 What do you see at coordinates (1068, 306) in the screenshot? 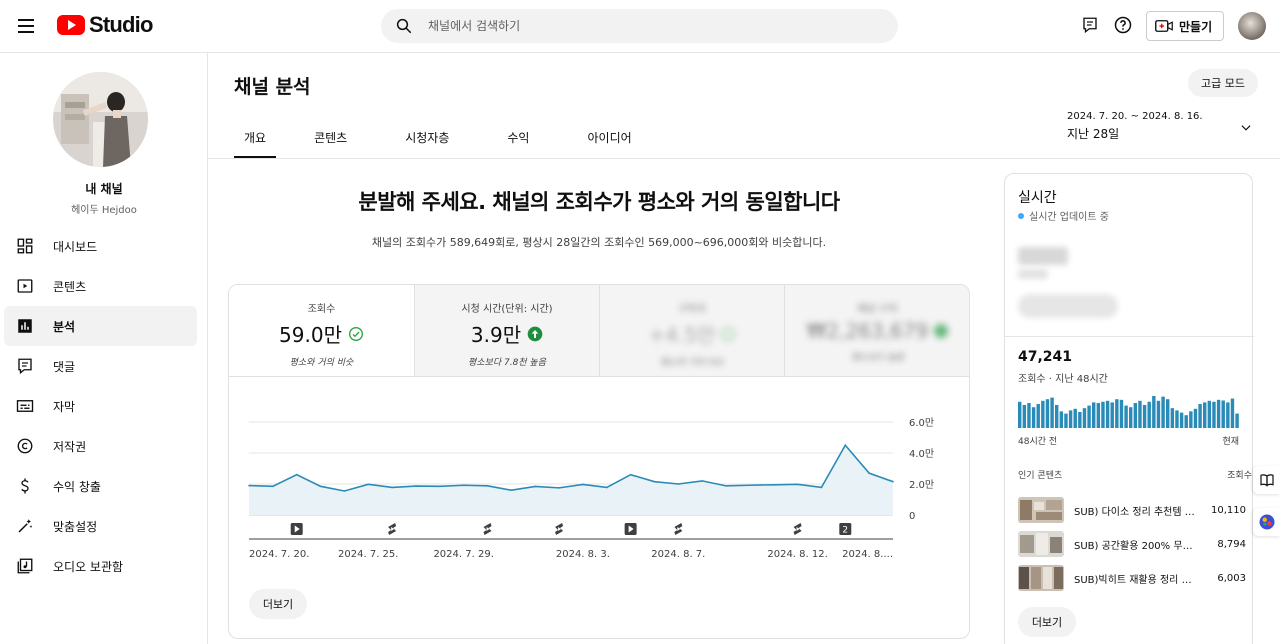
I see `subscribers-button-blurred` at bounding box center [1068, 306].